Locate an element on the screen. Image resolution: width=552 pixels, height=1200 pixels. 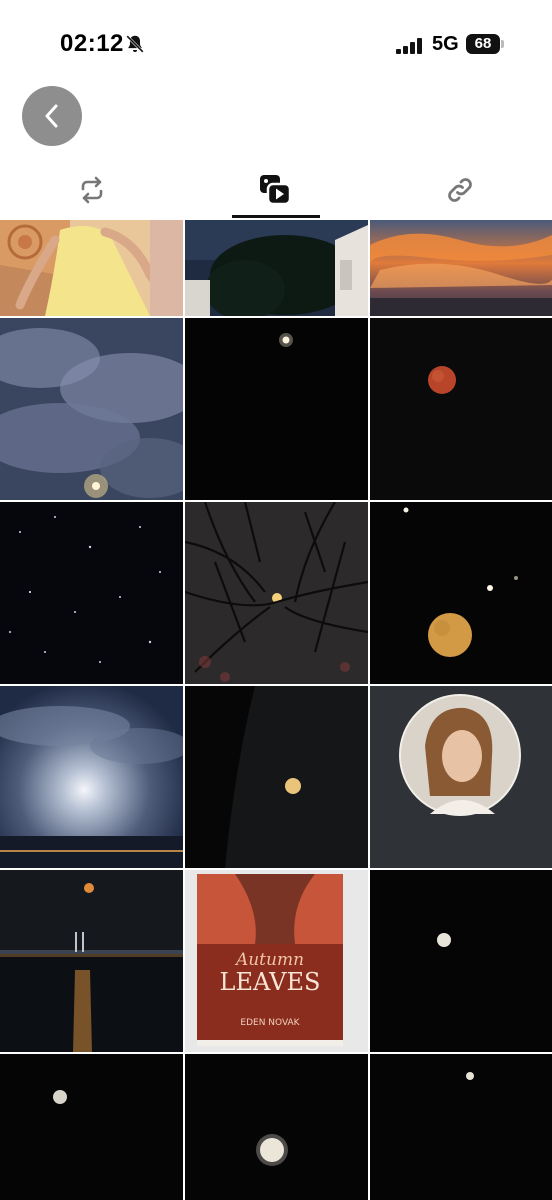
media-thumbnail-half-moon-lights is located at coordinates (461, 593).